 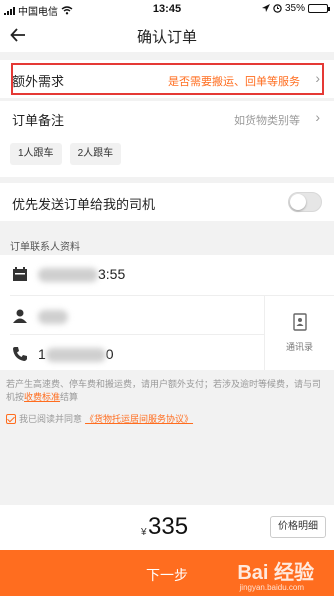 I want to click on order-remark-hint: 如货物类别等, so click(x=267, y=121).